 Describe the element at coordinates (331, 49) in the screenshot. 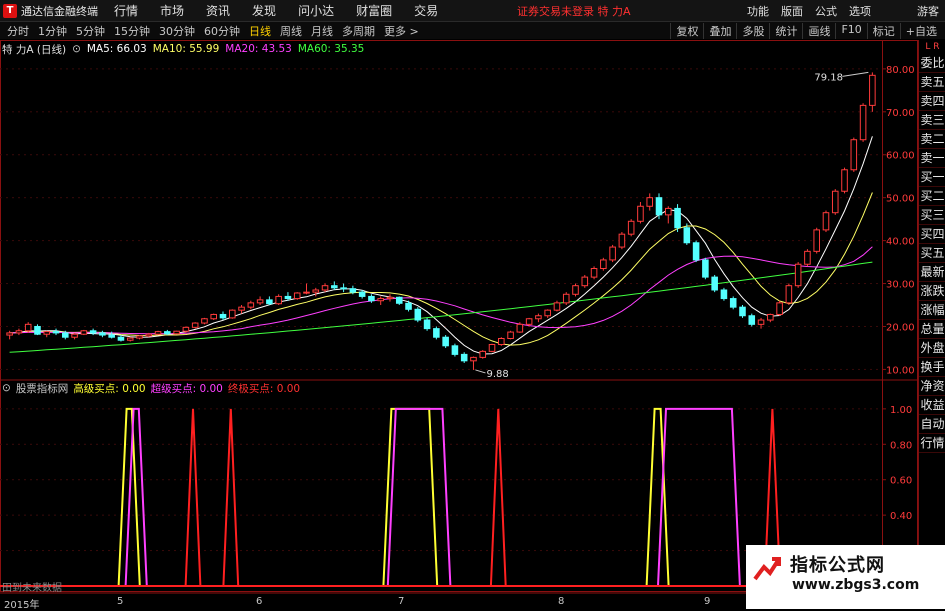

I see `ma60-label: MA60: 35.35` at that location.